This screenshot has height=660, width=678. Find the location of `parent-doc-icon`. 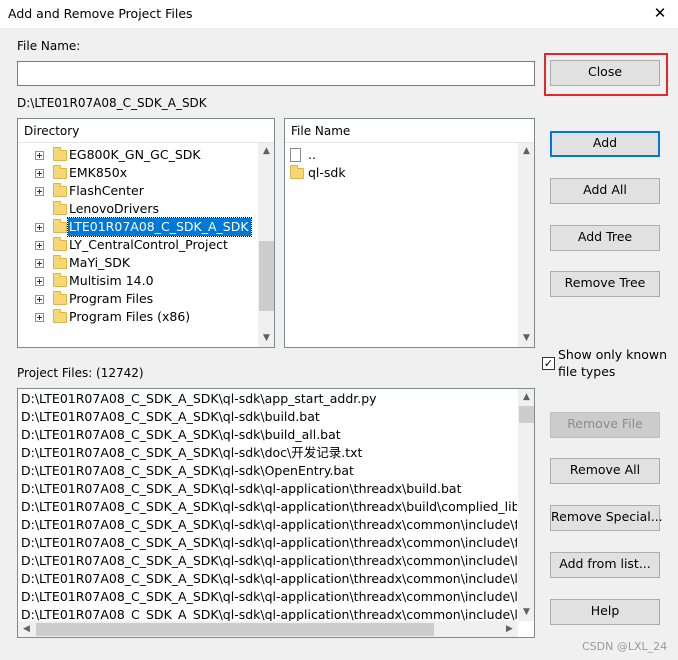

parent-doc-icon is located at coordinates (295, 155).